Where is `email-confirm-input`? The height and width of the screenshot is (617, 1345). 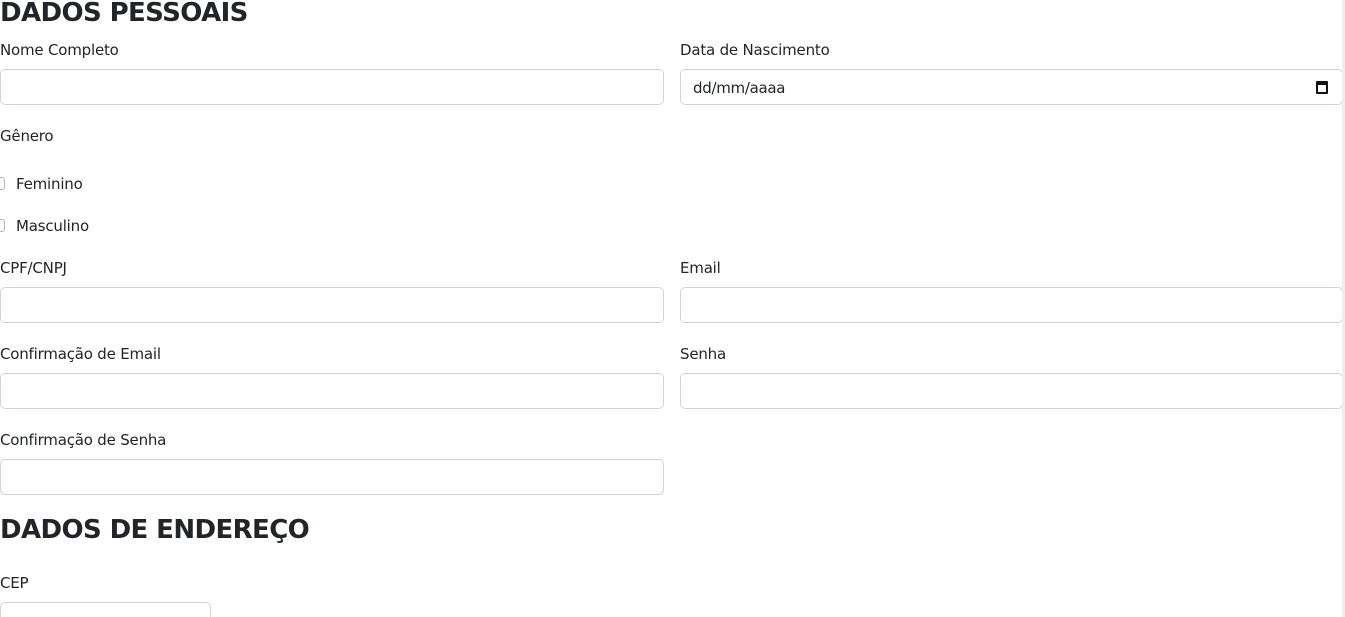
email-confirm-input is located at coordinates (332, 391).